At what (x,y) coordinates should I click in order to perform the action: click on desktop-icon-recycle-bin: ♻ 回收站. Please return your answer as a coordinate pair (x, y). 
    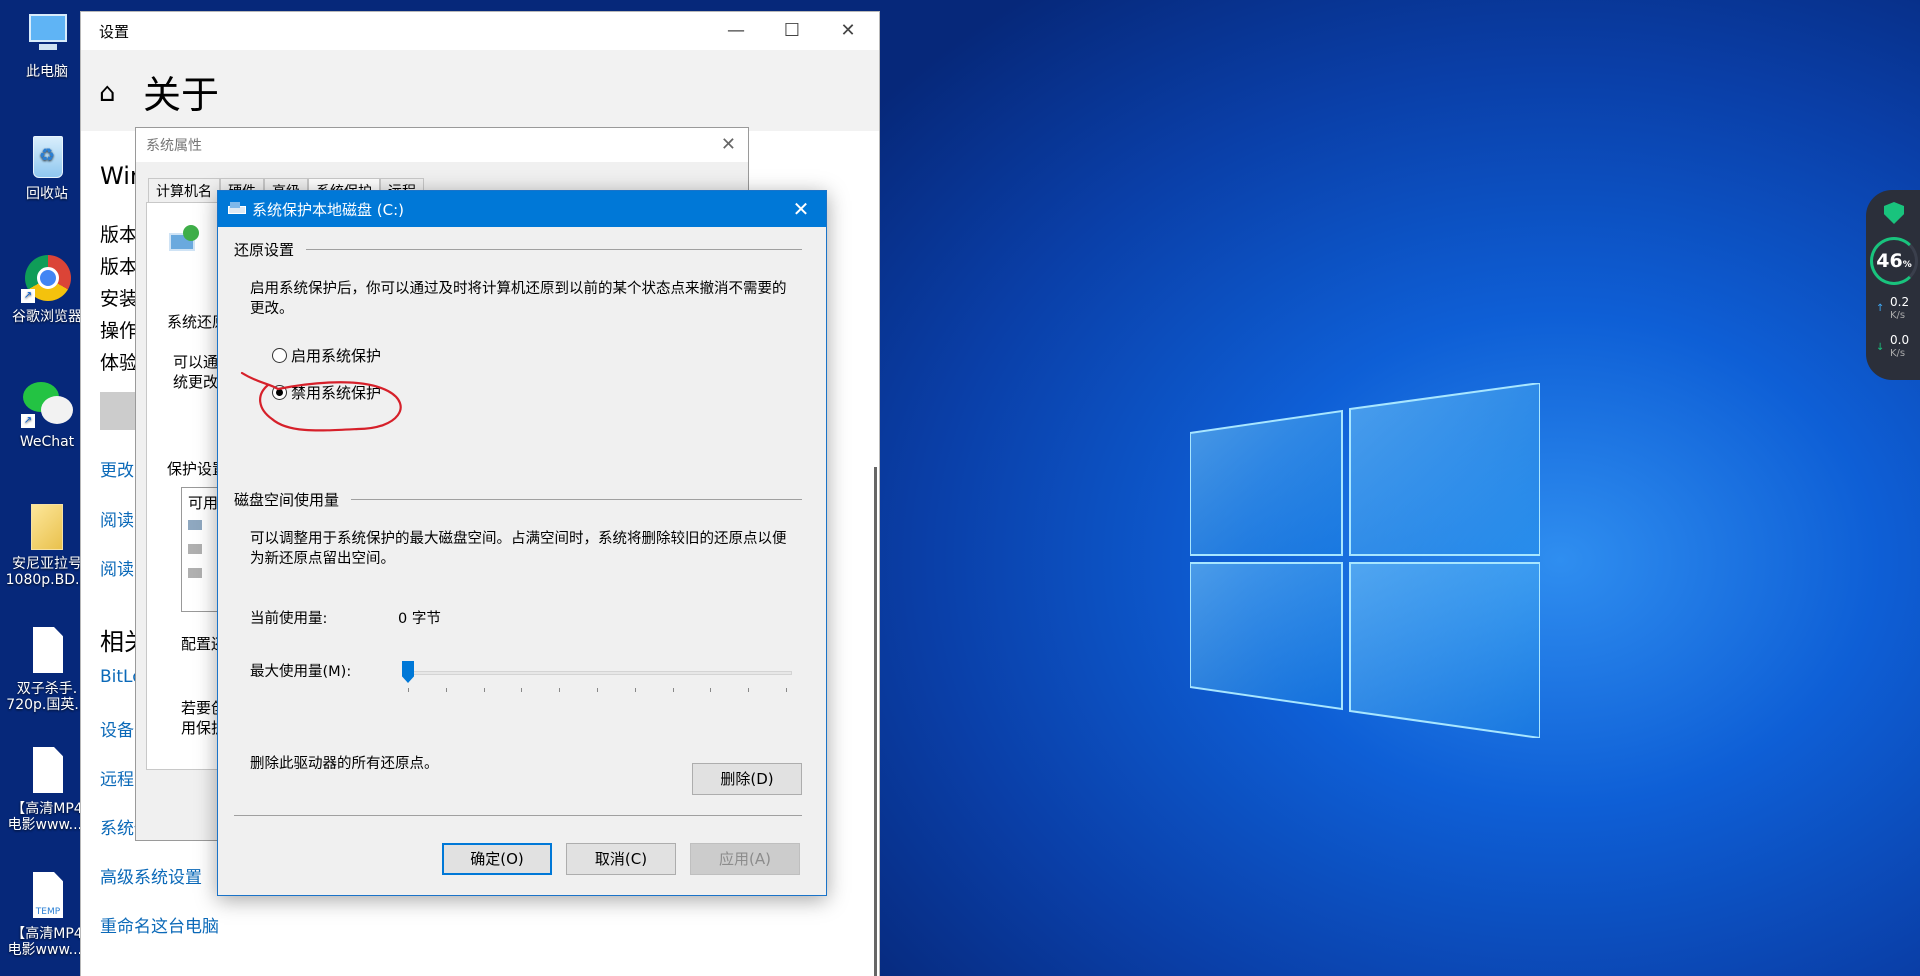
    Looking at the image, I should click on (47, 166).